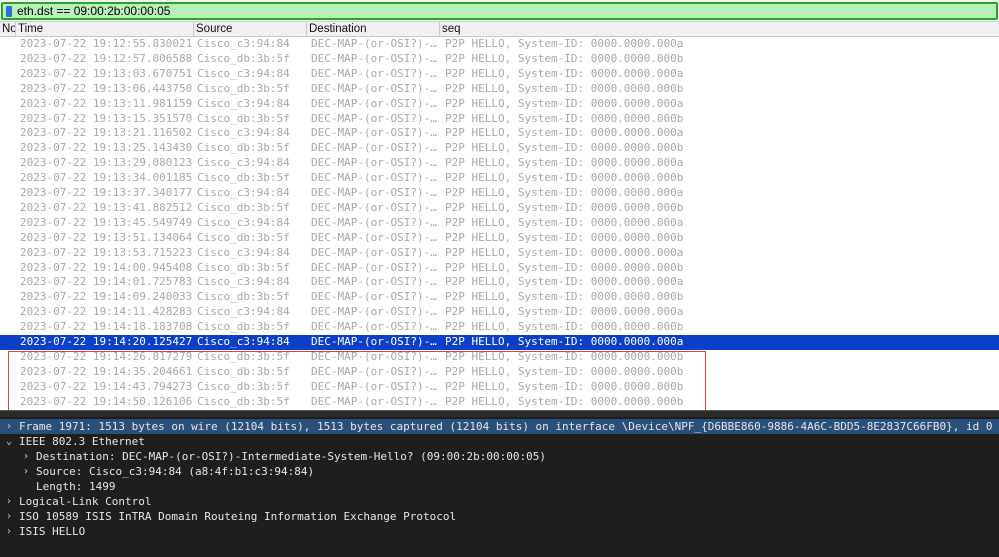 Image resolution: width=999 pixels, height=557 pixels. I want to click on packet-time: 2023-07-22 19:13:41.882512, so click(106, 207).